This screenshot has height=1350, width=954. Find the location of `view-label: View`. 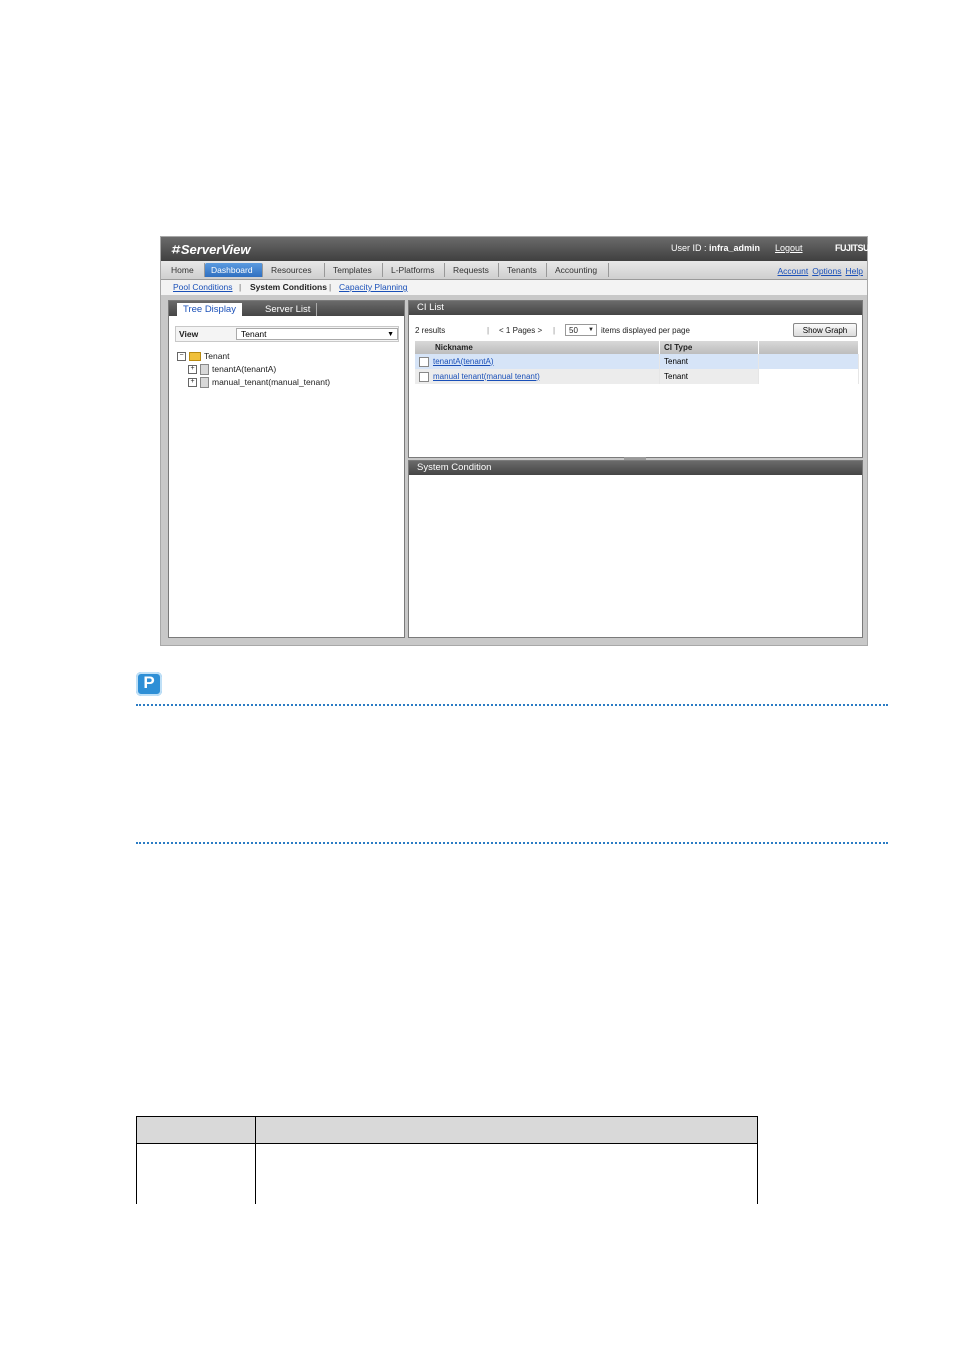

view-label: View is located at coordinates (189, 334).